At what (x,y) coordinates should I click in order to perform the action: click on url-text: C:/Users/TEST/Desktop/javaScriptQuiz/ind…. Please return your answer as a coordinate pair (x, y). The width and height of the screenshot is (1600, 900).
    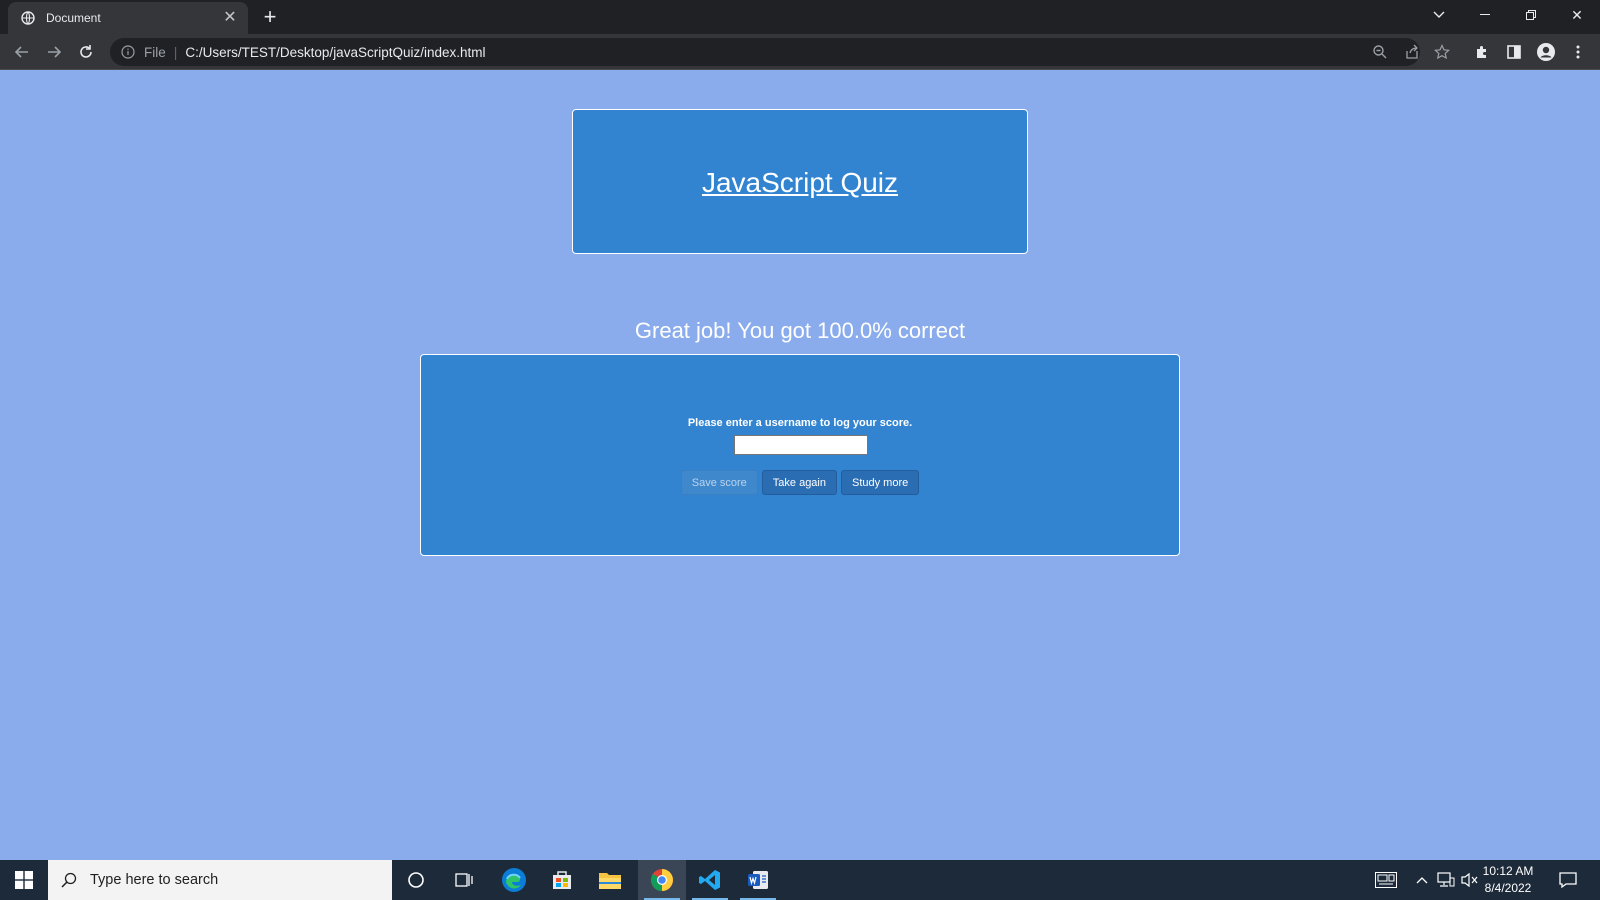
    Looking at the image, I should click on (335, 52).